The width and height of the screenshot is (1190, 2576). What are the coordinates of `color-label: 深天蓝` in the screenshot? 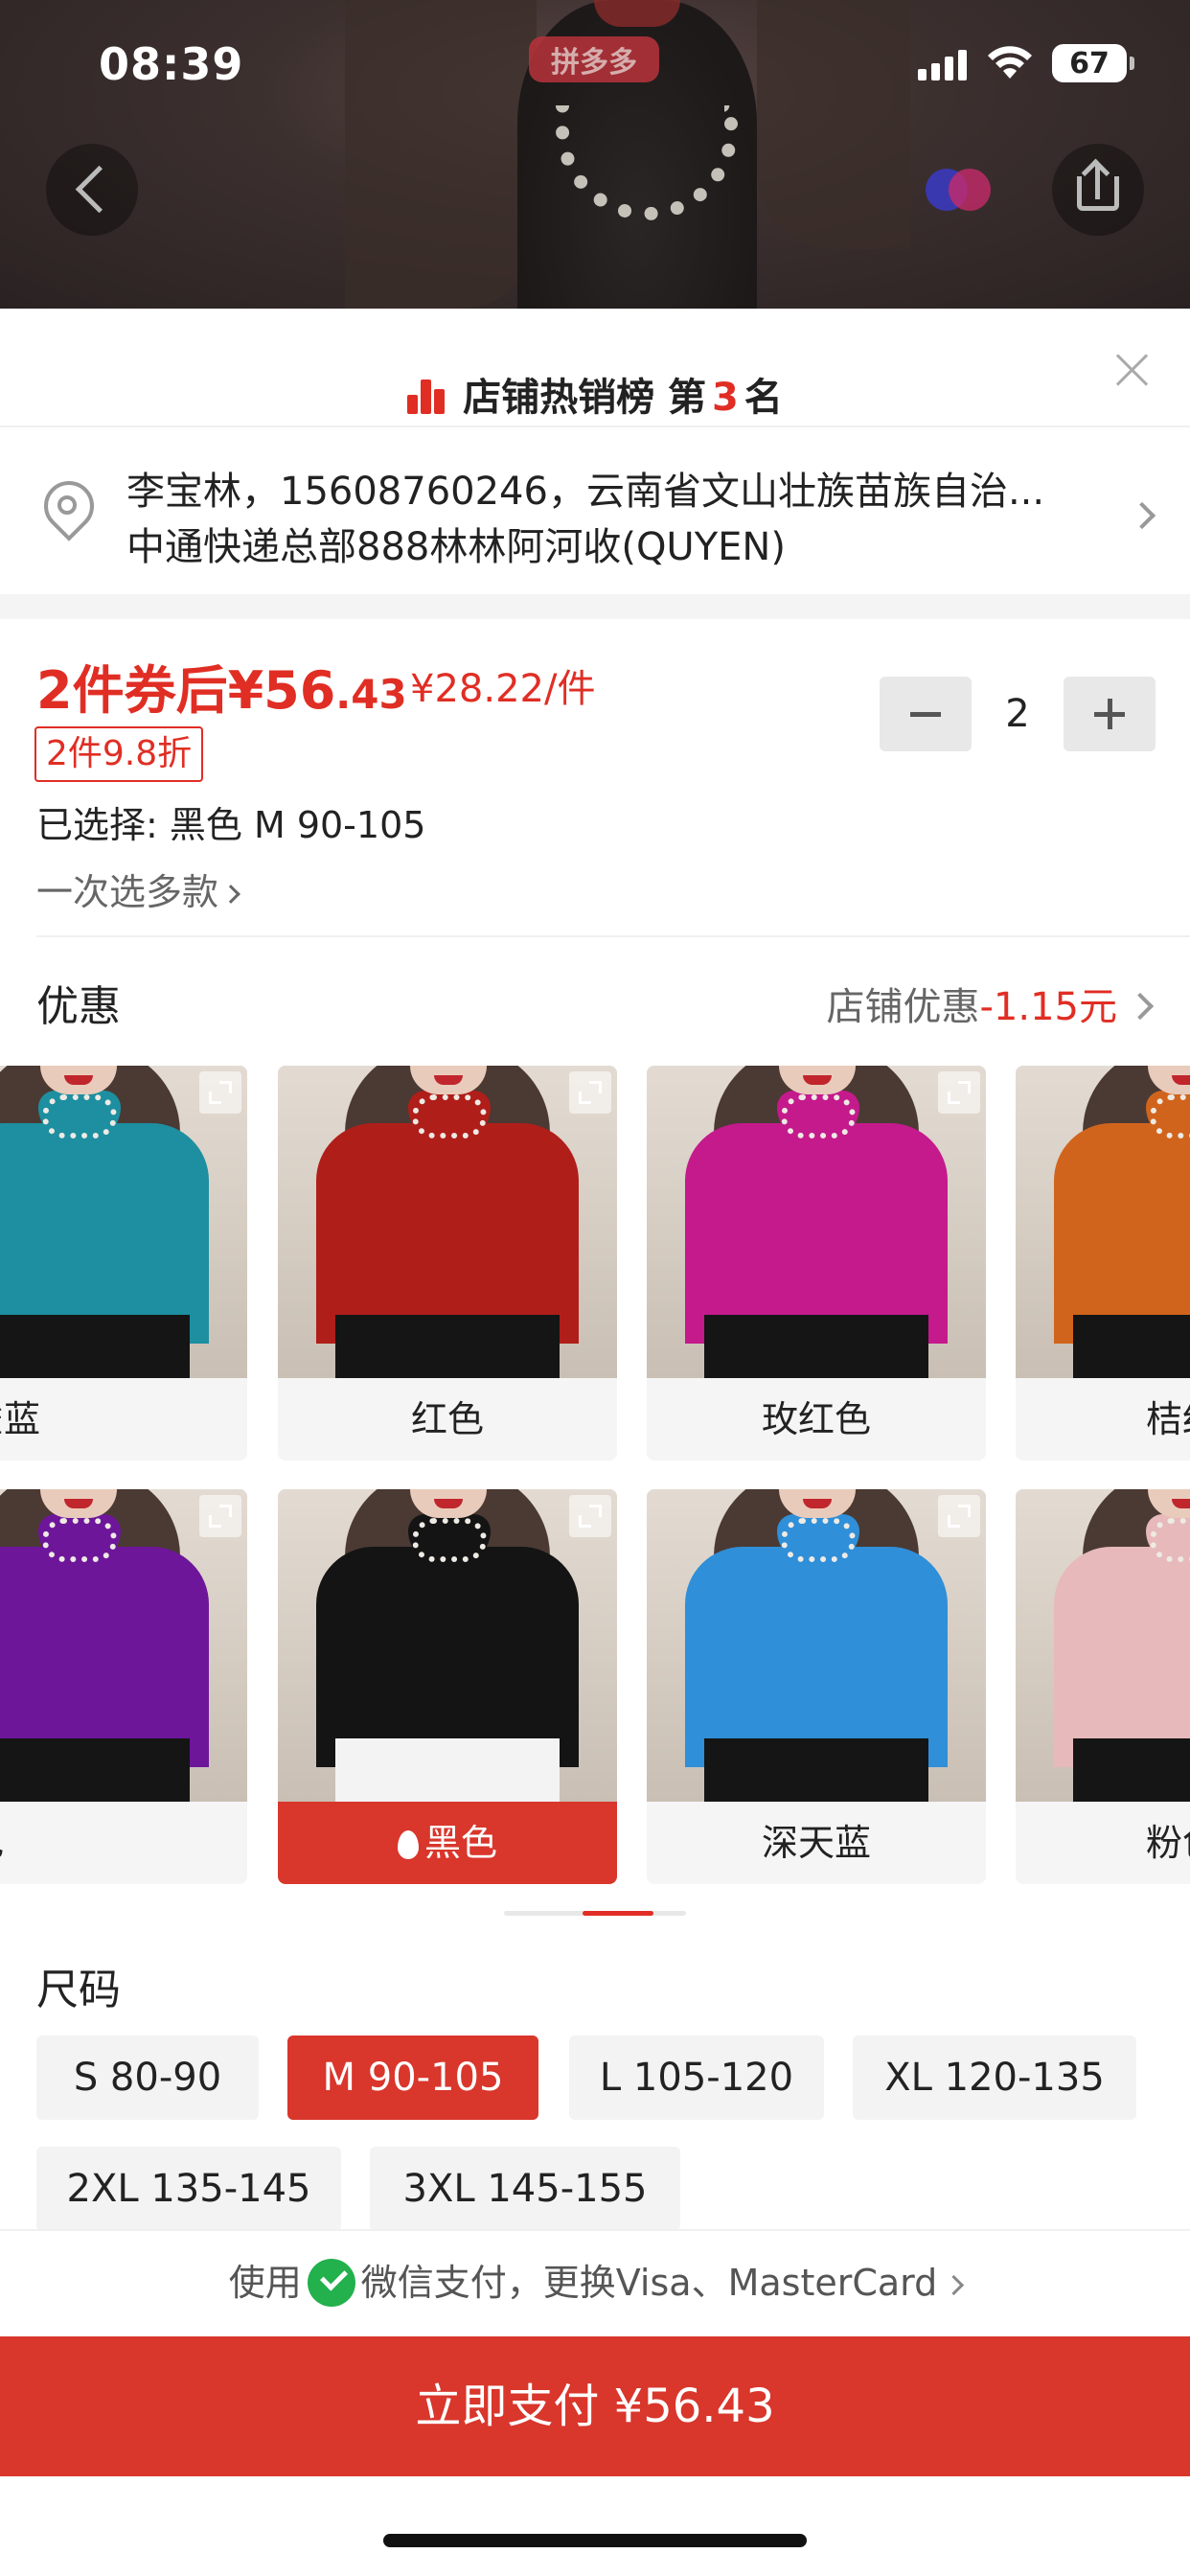 It's located at (816, 1843).